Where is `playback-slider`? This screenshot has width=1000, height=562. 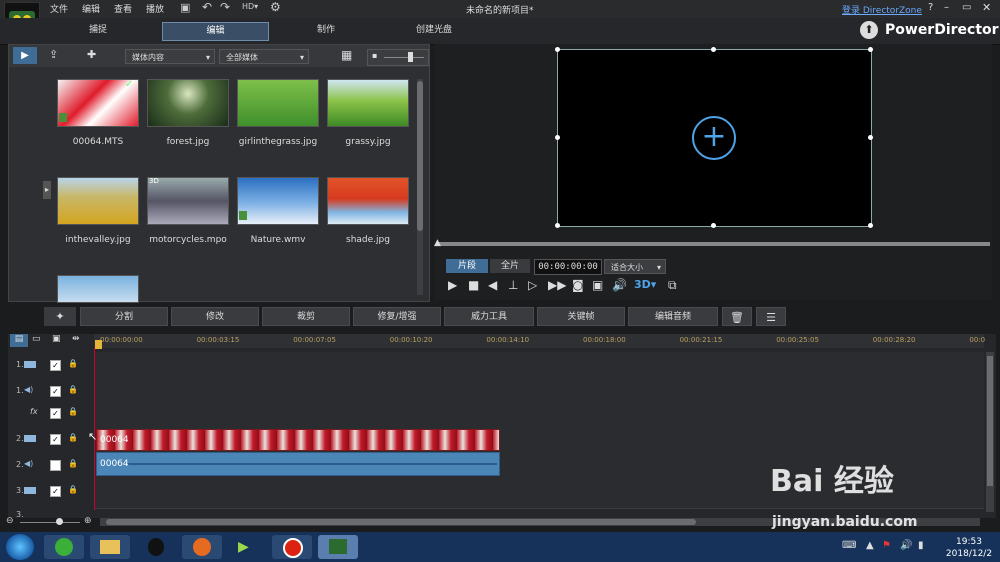
playback-slider is located at coordinates (713, 244).